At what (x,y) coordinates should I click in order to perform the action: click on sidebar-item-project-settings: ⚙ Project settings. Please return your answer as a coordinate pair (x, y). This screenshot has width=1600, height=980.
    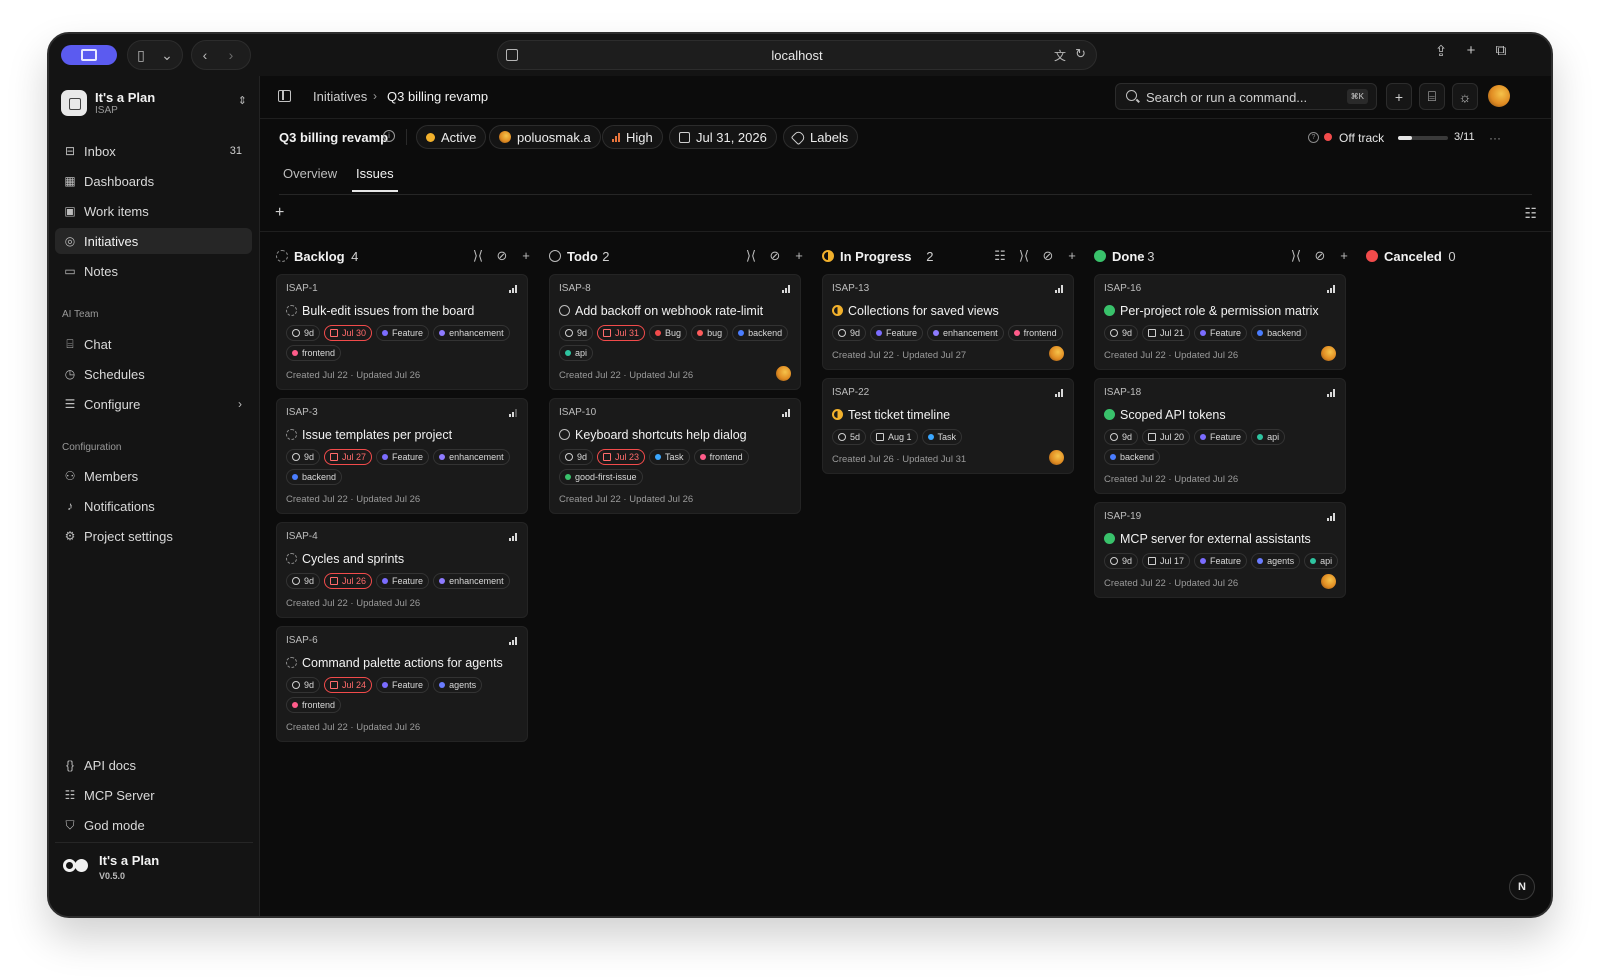
    Looking at the image, I should click on (153, 536).